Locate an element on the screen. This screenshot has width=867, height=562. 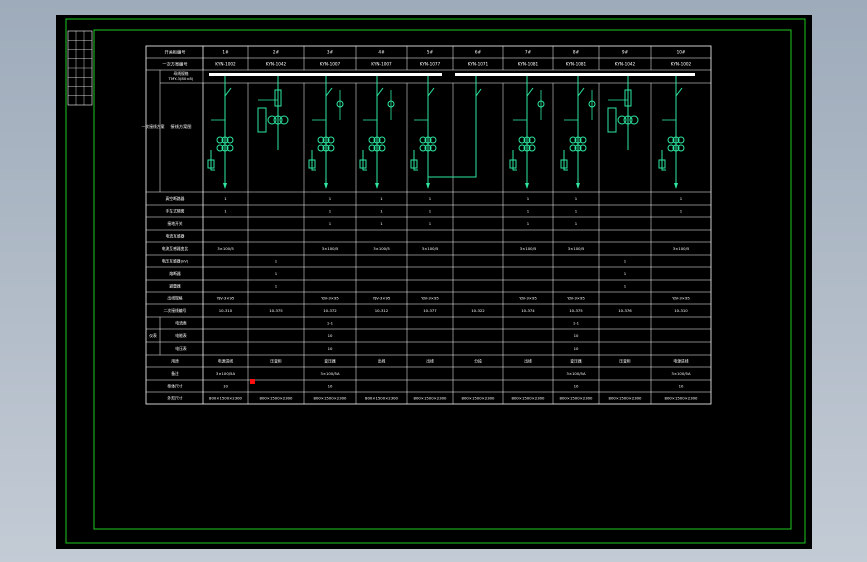
row-label: 外形尺寸 is located at coordinates (174, 397).